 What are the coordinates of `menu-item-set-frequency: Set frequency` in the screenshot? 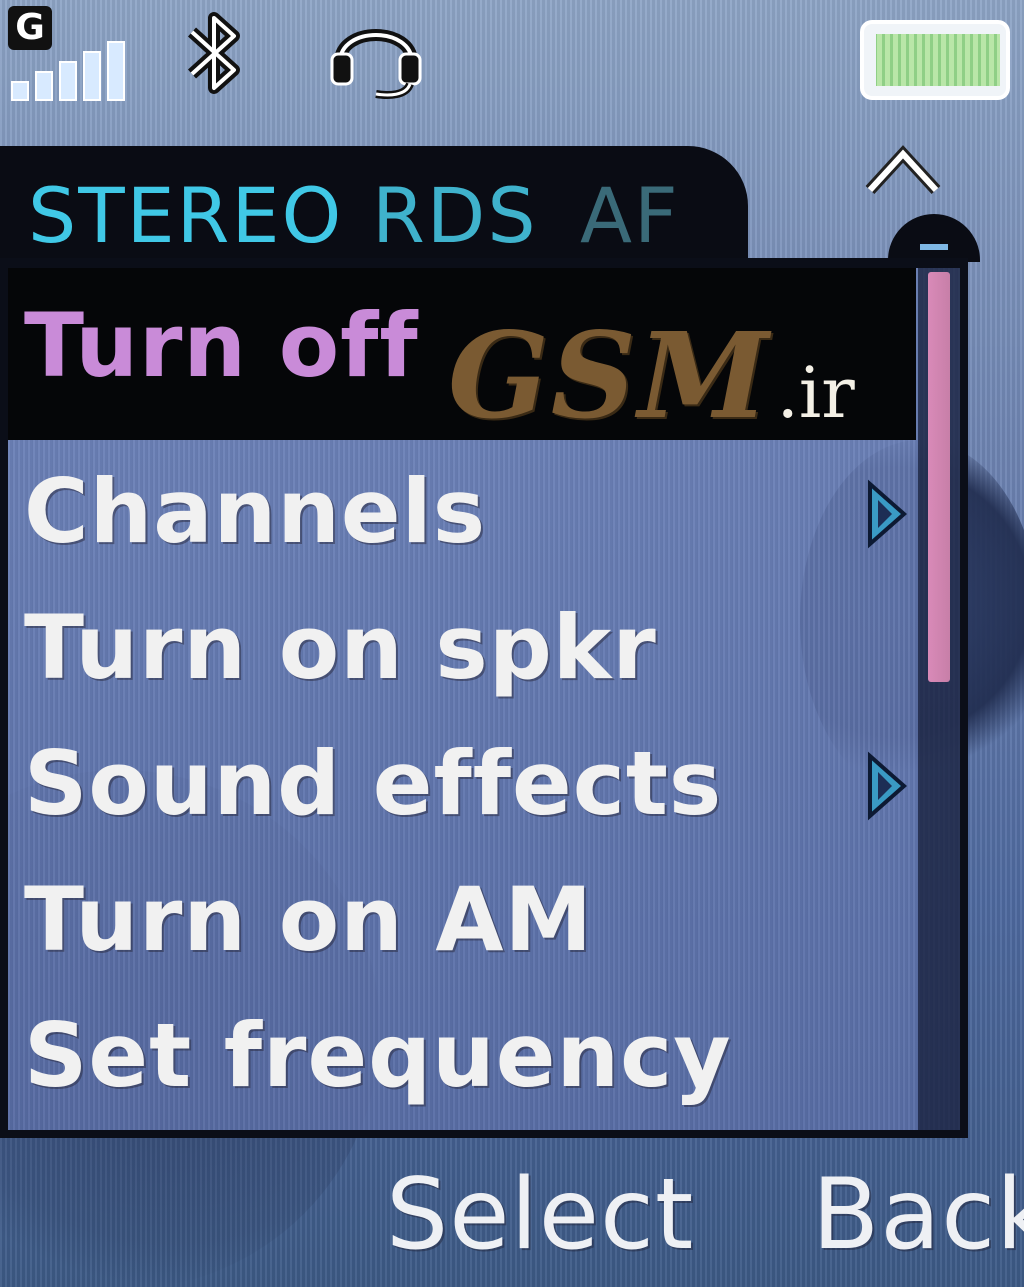 It's located at (462, 1052).